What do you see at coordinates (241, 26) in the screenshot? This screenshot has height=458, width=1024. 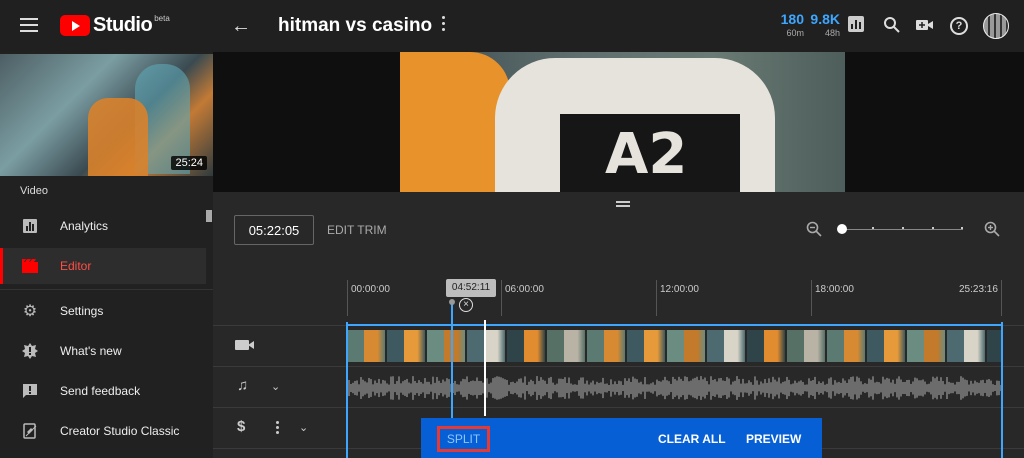 I see `back-arrow-icon: ←` at bounding box center [241, 26].